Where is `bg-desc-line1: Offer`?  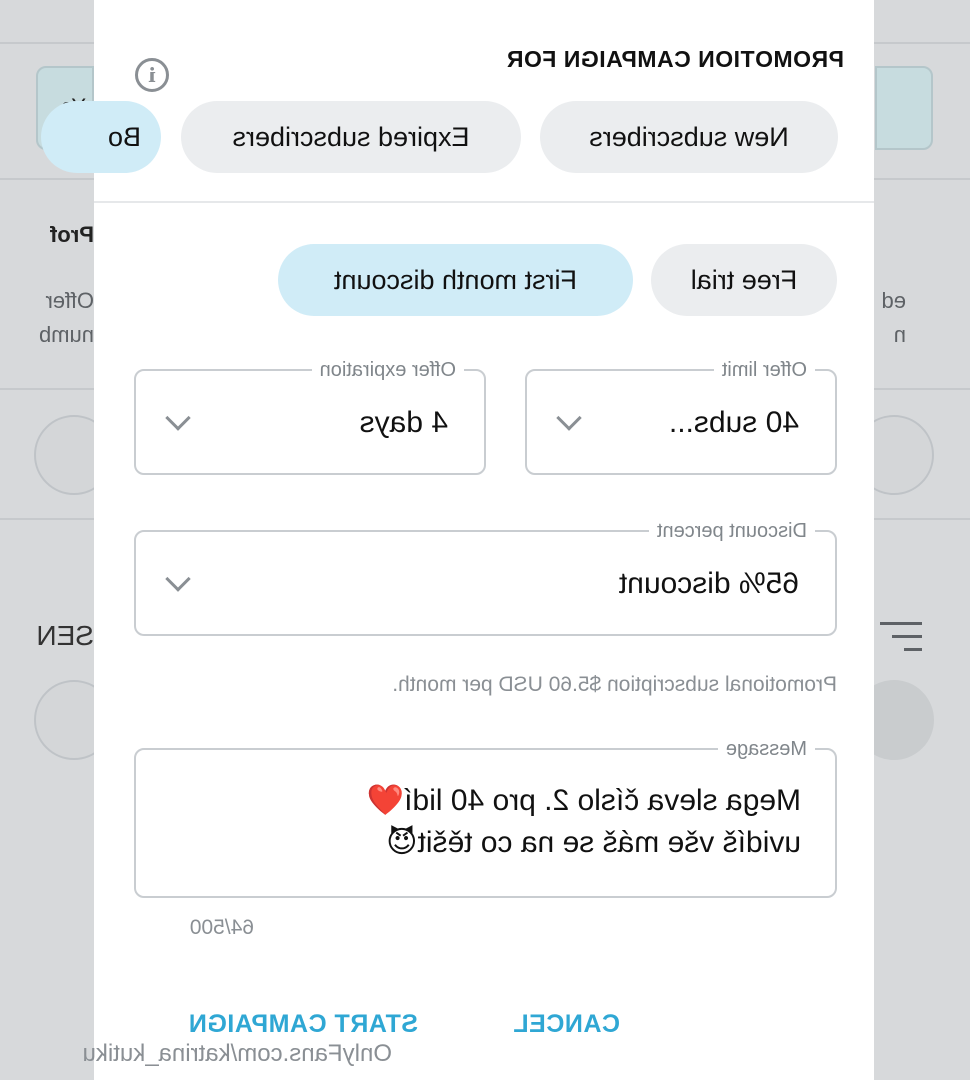 bg-desc-line1: Offer is located at coordinates (69, 300).